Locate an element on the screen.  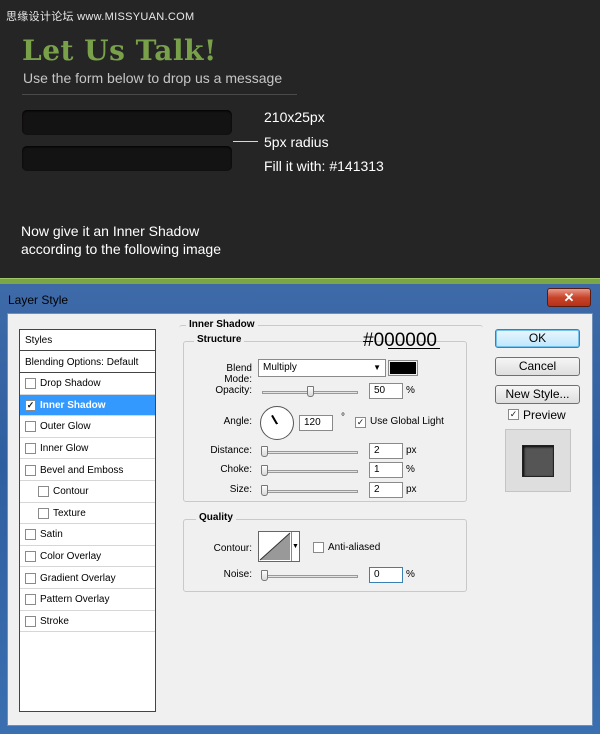
styles-list-item: Inner Glow is located at coordinates (87, 449).